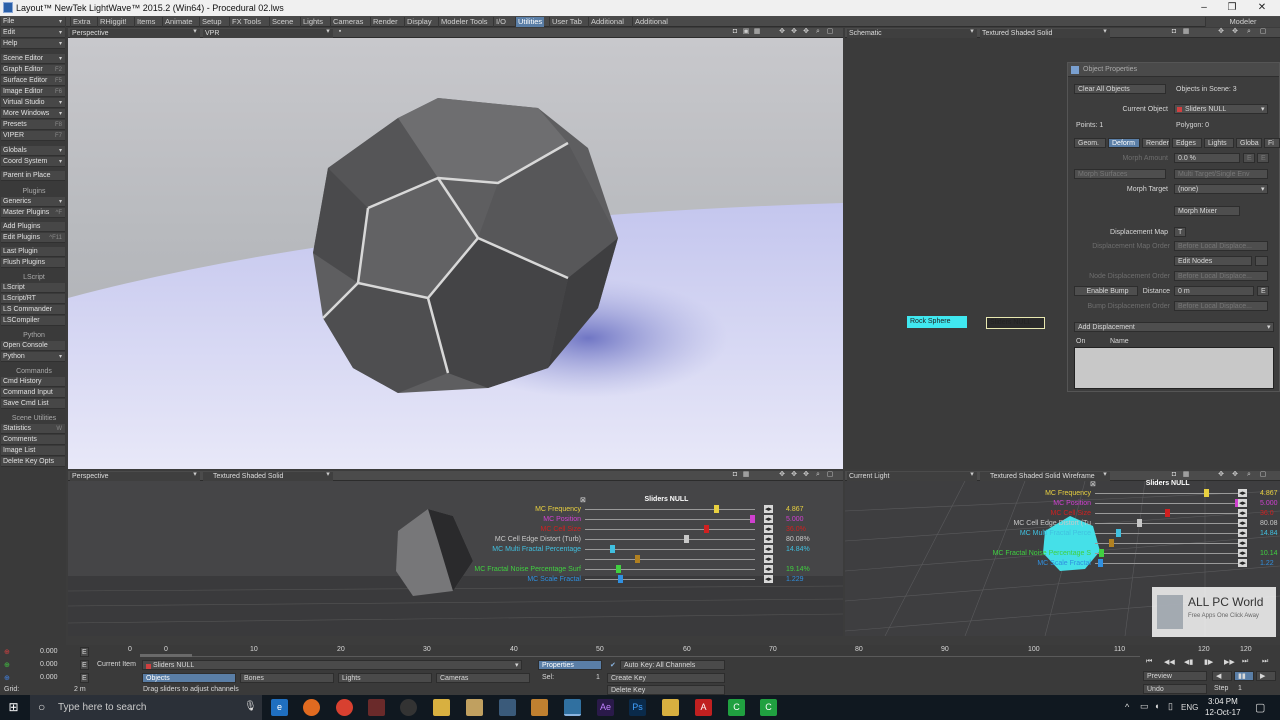  What do you see at coordinates (1124, 143) in the screenshot?
I see `property-tab: Deform` at bounding box center [1124, 143].